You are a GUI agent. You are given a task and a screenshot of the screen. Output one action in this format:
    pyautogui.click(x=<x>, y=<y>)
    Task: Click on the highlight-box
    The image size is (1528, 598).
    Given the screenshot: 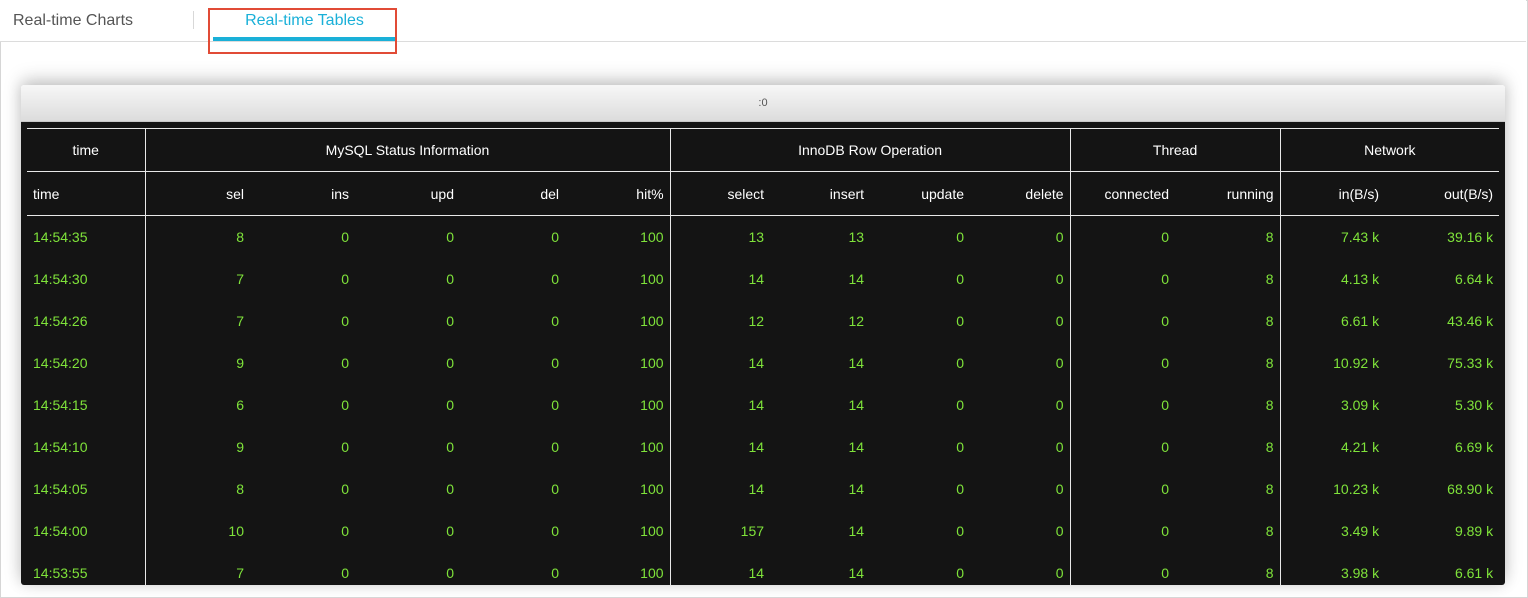 What is the action you would take?
    pyautogui.click(x=302, y=31)
    